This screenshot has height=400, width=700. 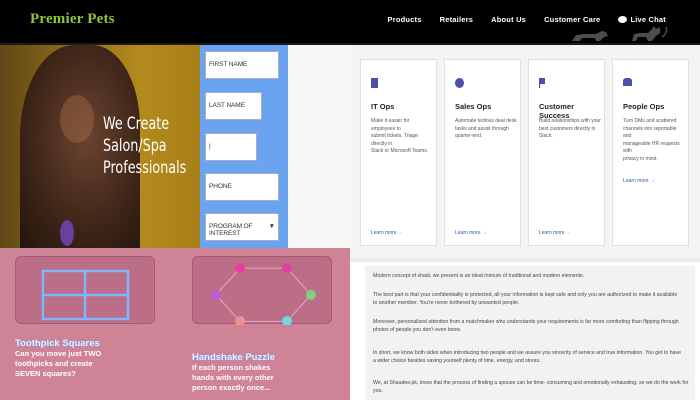 I want to click on live-chat-button: Live Chat, so click(x=642, y=19).